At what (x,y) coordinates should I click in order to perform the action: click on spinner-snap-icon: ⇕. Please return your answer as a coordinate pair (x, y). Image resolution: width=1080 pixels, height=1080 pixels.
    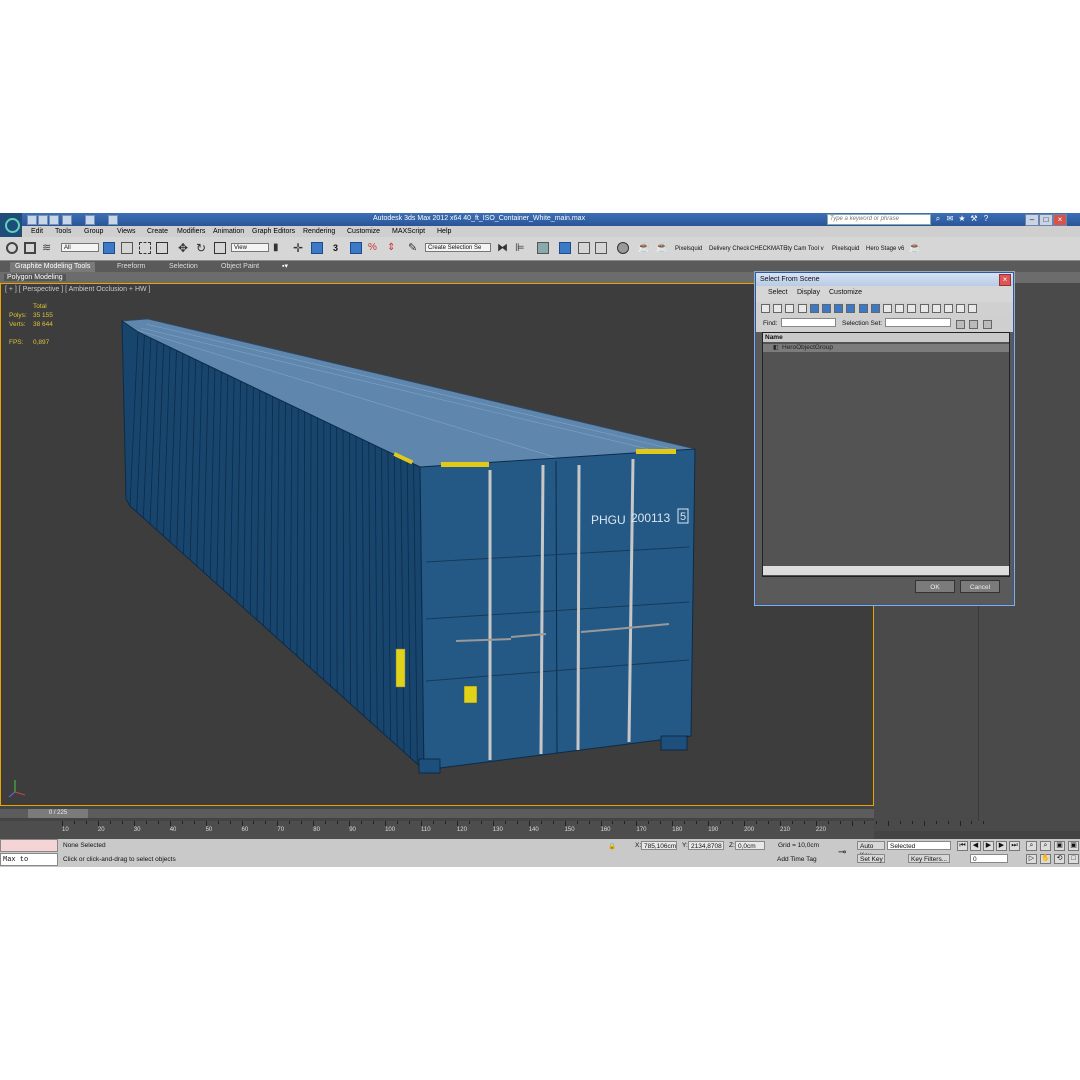
    Looking at the image, I should click on (393, 248).